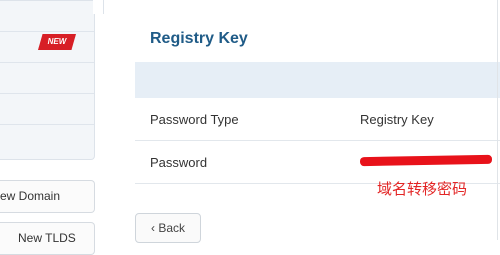  I want to click on back-button: ‹ Back, so click(168, 228).